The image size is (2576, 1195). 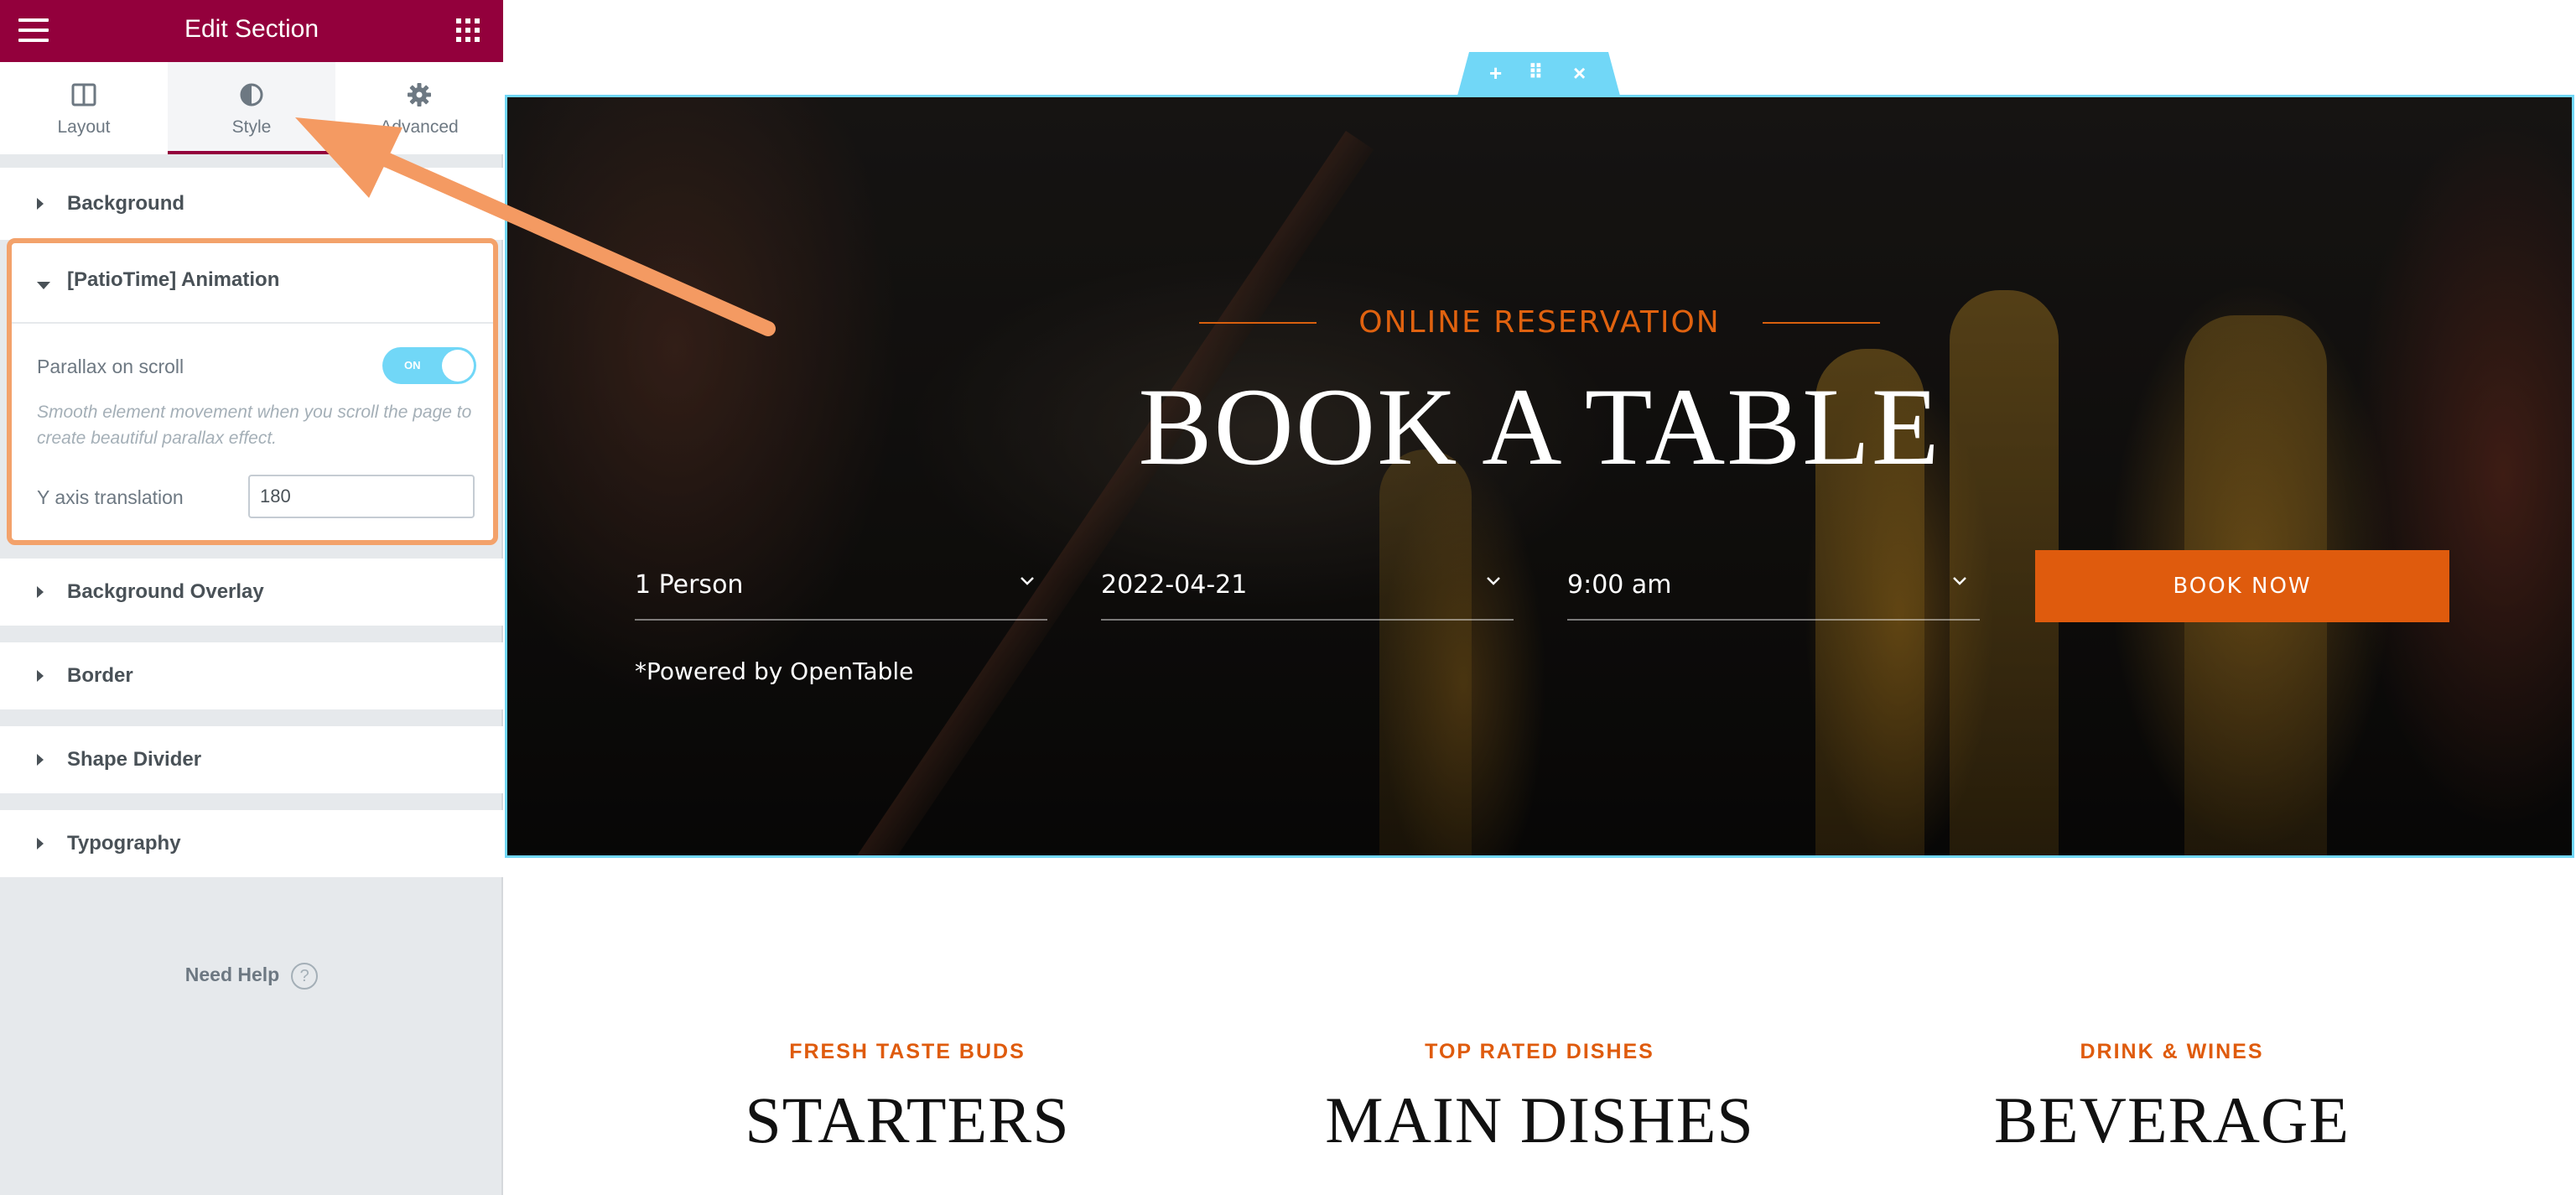 What do you see at coordinates (124, 843) in the screenshot?
I see `section-label: Typography` at bounding box center [124, 843].